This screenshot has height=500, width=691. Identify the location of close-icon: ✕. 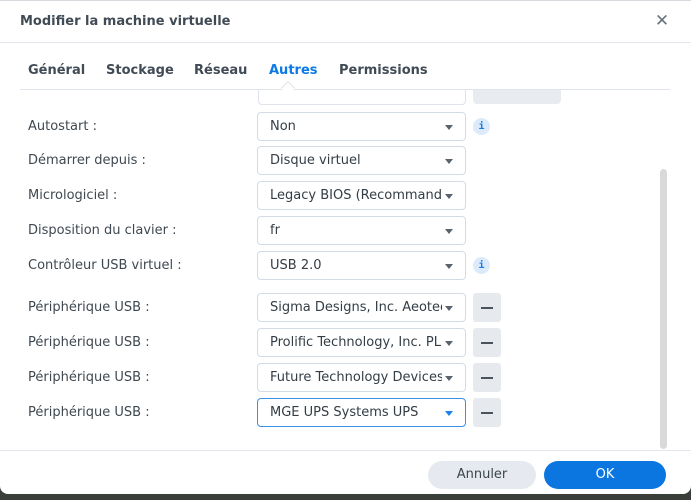
(662, 21).